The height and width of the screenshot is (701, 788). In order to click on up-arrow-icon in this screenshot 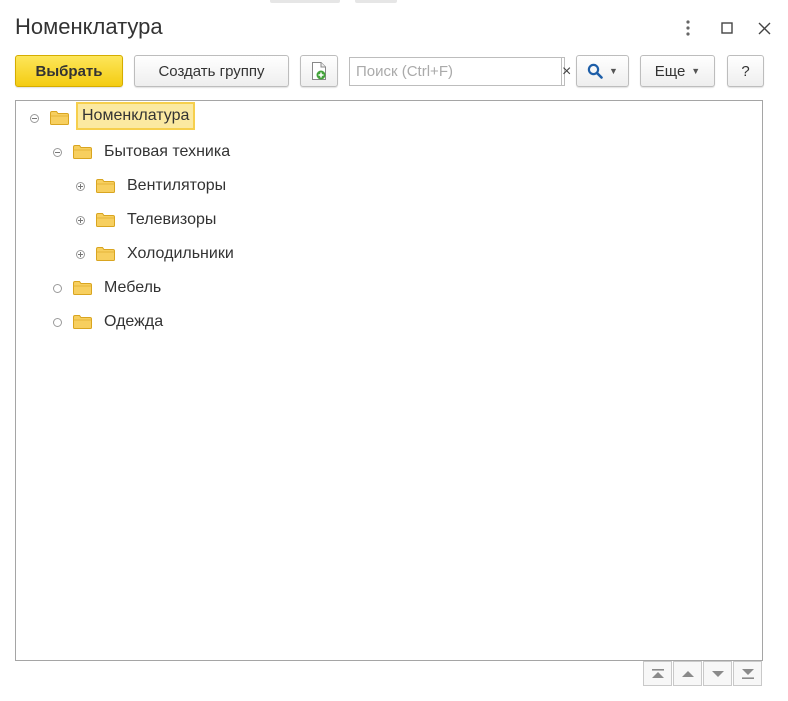, I will do `click(687, 673)`.